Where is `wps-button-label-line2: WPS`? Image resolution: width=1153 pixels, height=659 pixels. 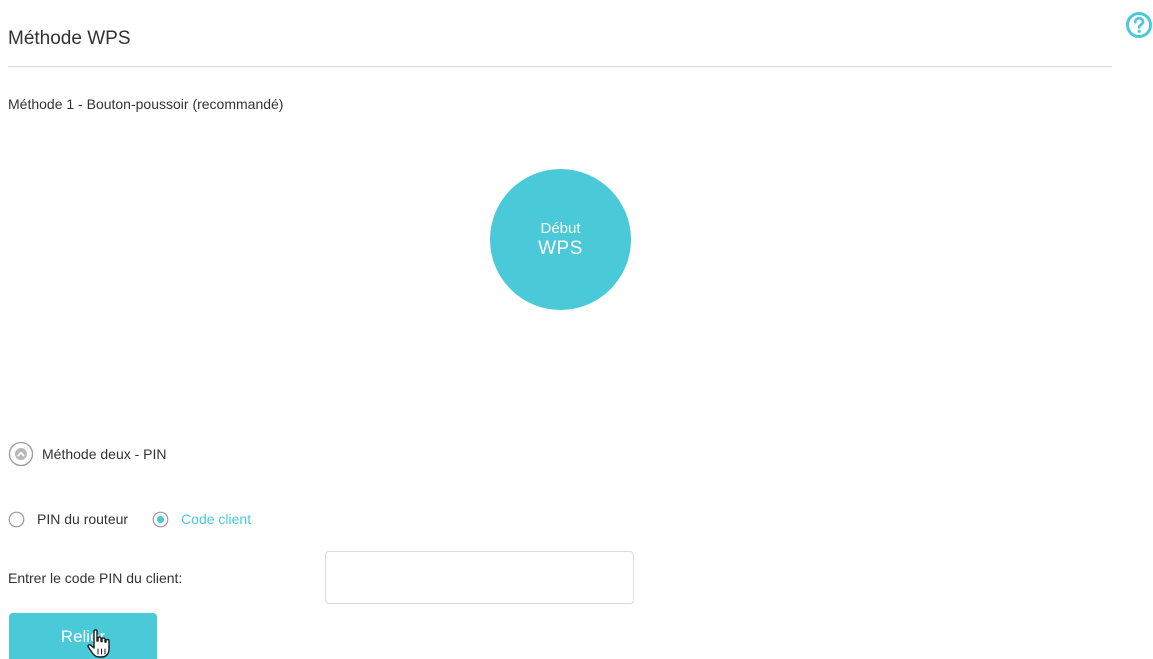
wps-button-label-line2: WPS is located at coordinates (560, 248).